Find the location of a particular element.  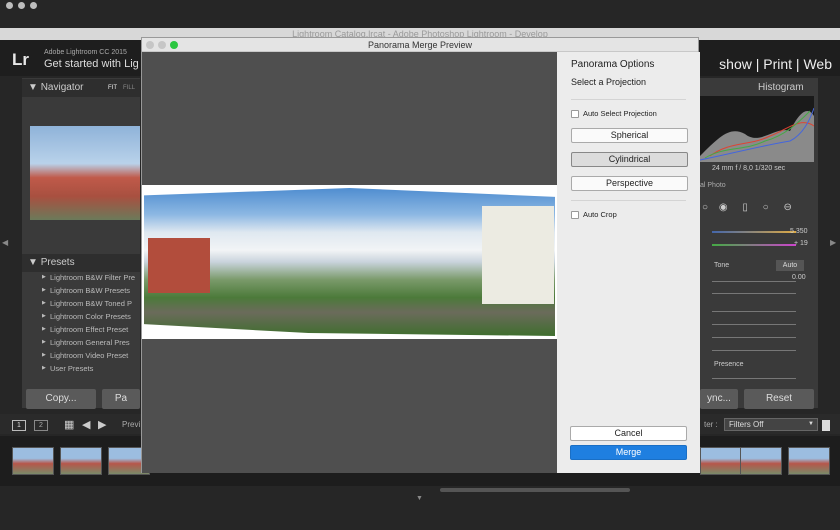

spherical-button: Spherical is located at coordinates (629, 136).